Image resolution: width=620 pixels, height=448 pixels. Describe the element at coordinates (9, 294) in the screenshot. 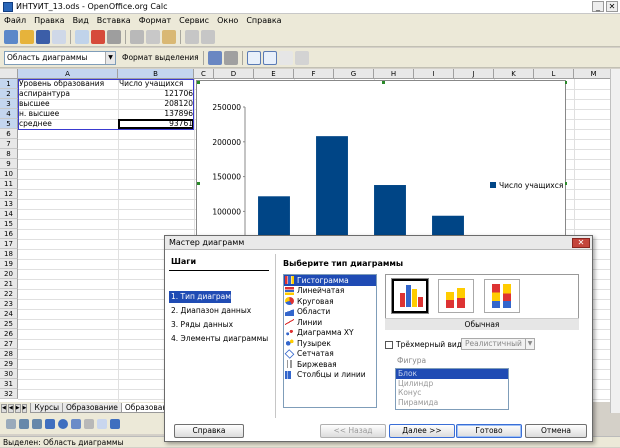

I see `row-header: 22` at that location.